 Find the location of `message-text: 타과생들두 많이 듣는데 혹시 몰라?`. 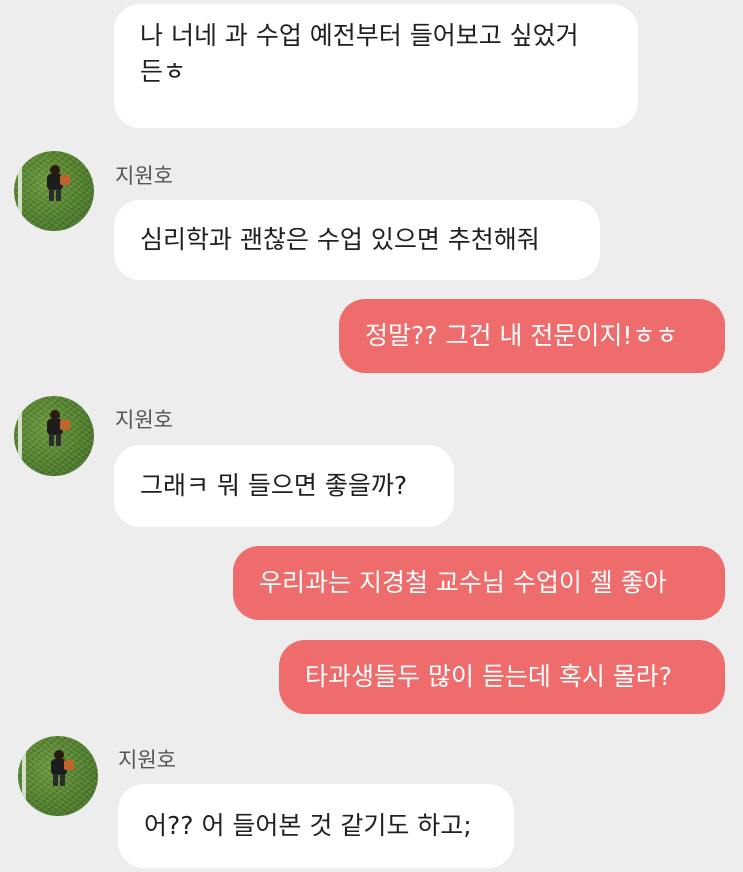

message-text: 타과생들두 많이 듣는데 혹시 몰라? is located at coordinates (489, 676).